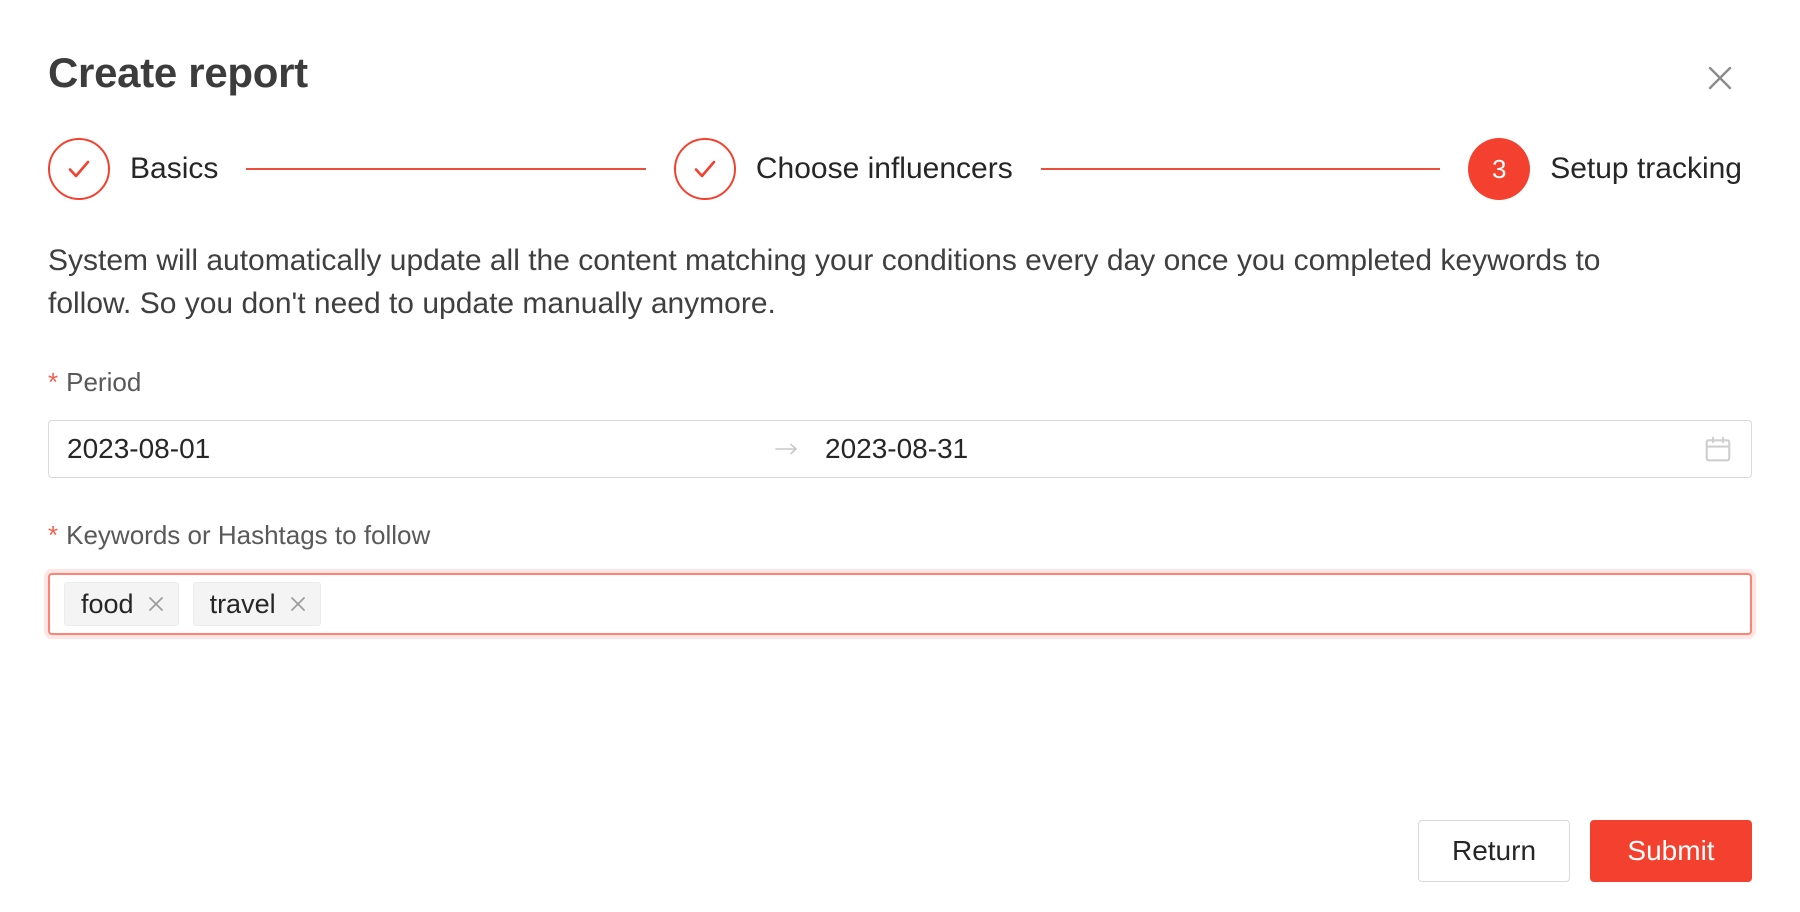 Image resolution: width=1800 pixels, height=912 pixels. I want to click on tag-item: travel, so click(256, 604).